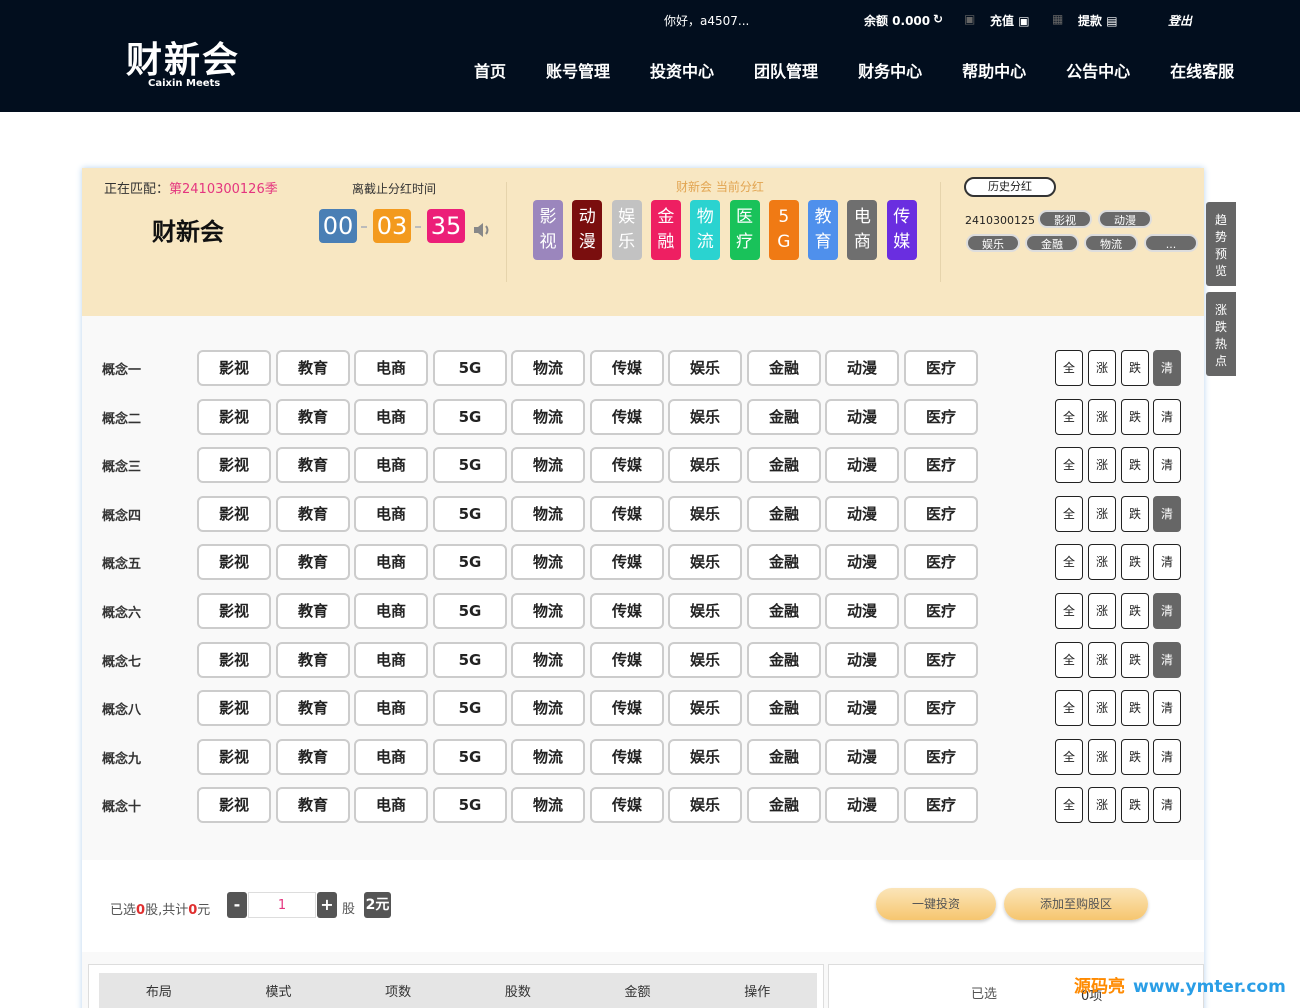 This screenshot has height=1008, width=1300. Describe the element at coordinates (786, 70) in the screenshot. I see `nav-team: 团队管理` at that location.